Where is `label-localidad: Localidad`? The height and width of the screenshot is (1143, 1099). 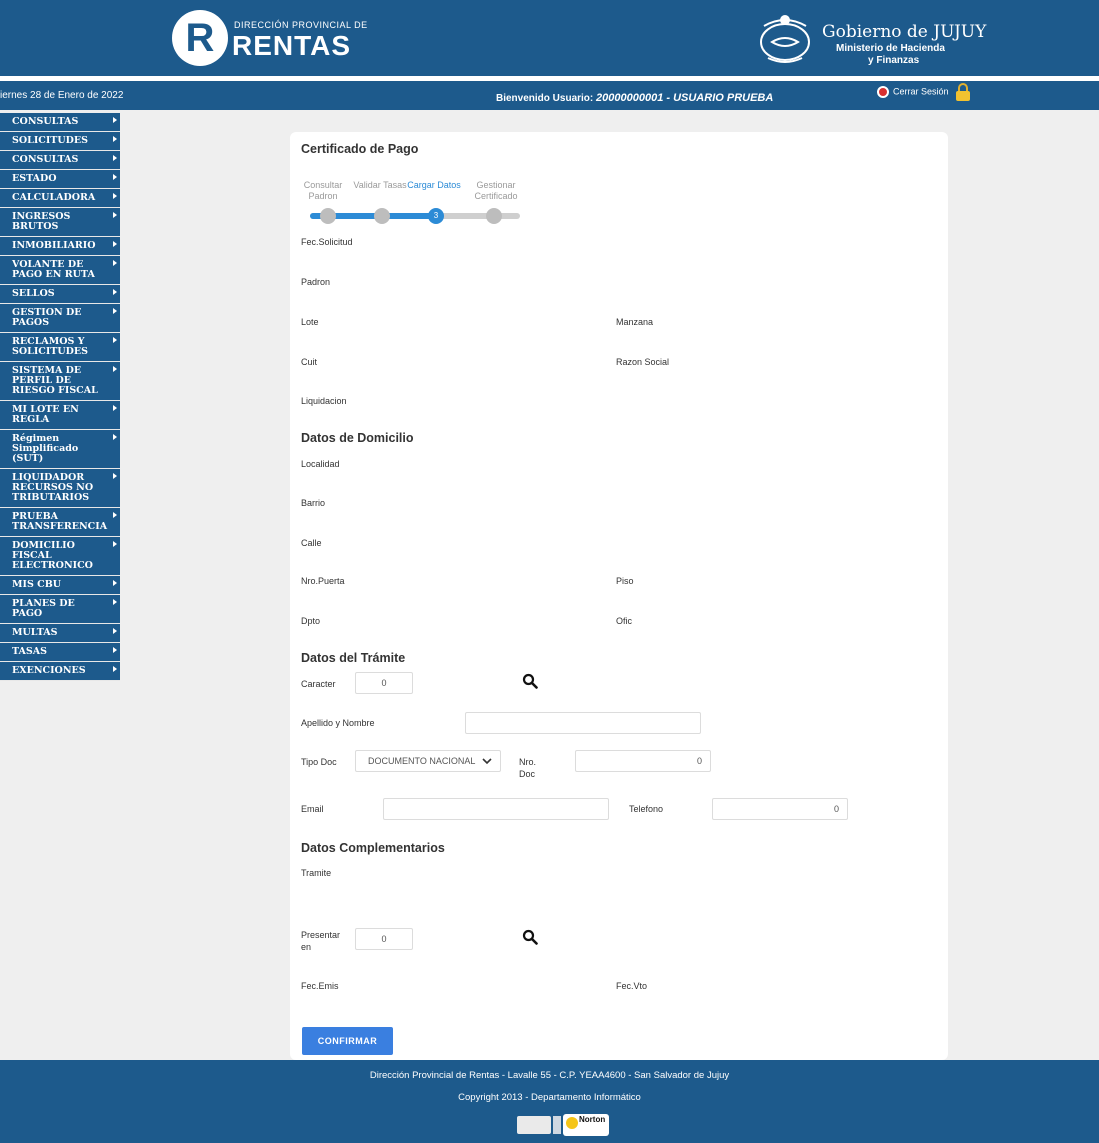
label-localidad: Localidad is located at coordinates (320, 464).